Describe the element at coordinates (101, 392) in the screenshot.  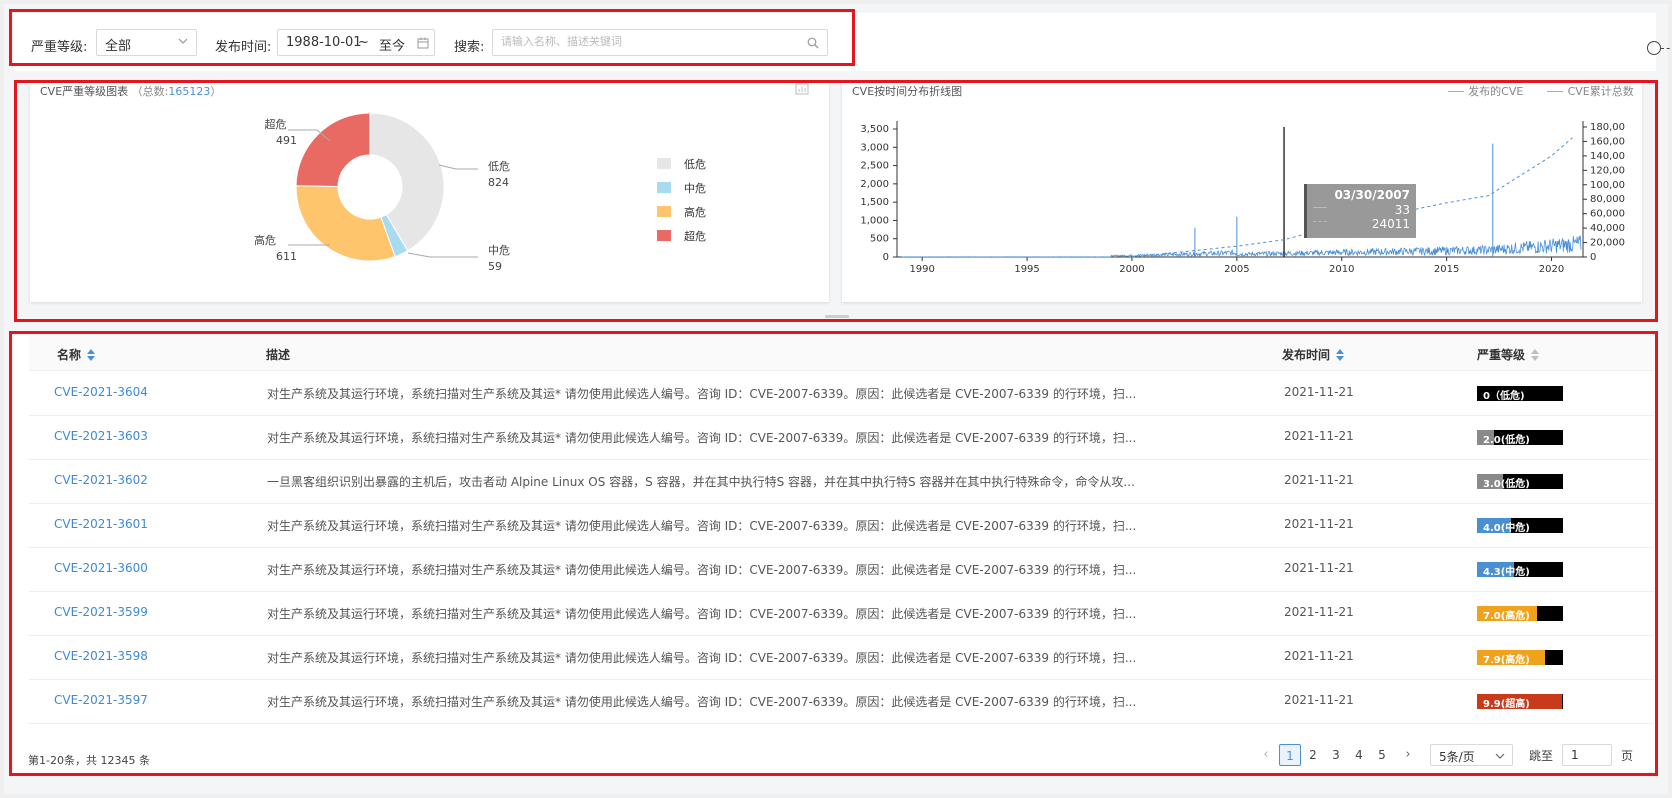
I see `cve-name-link: CVE-2021-3604` at that location.